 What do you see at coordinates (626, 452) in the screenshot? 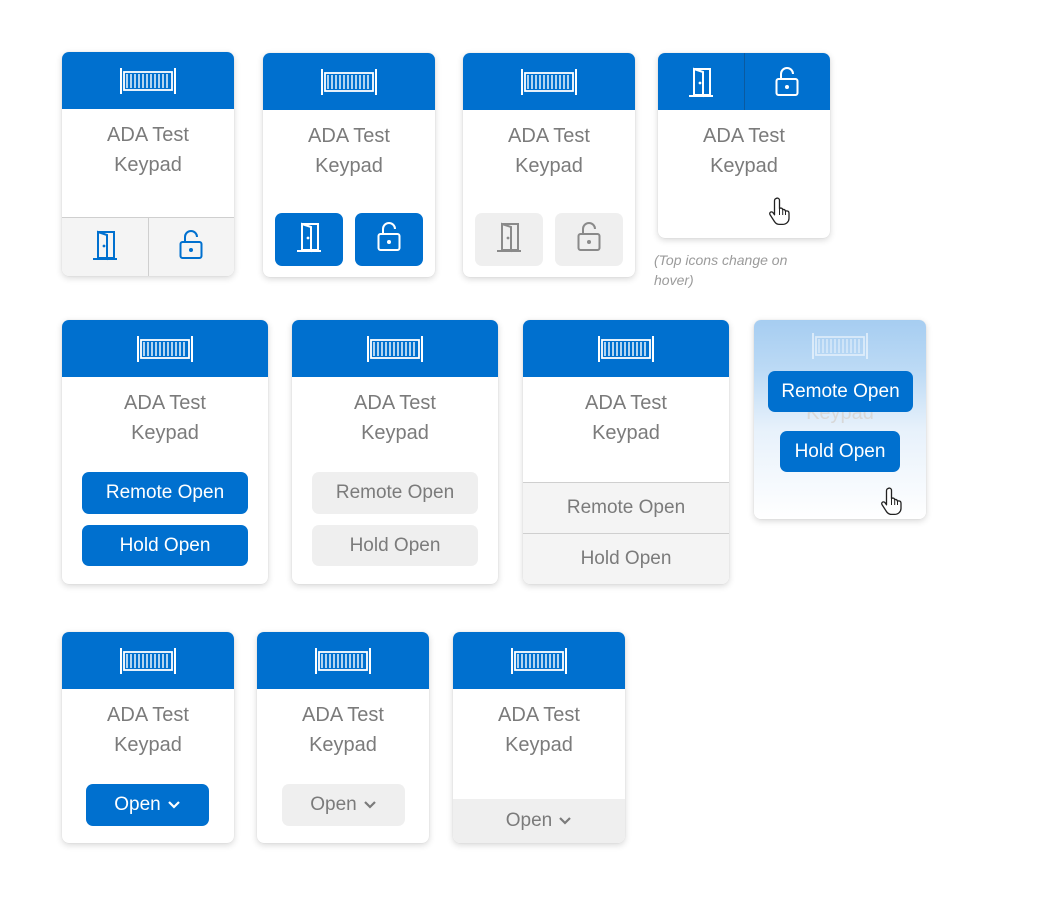
I see `keypad-card-stacked-rows: ADA Test Keypad Remote Open Hold Open` at bounding box center [626, 452].